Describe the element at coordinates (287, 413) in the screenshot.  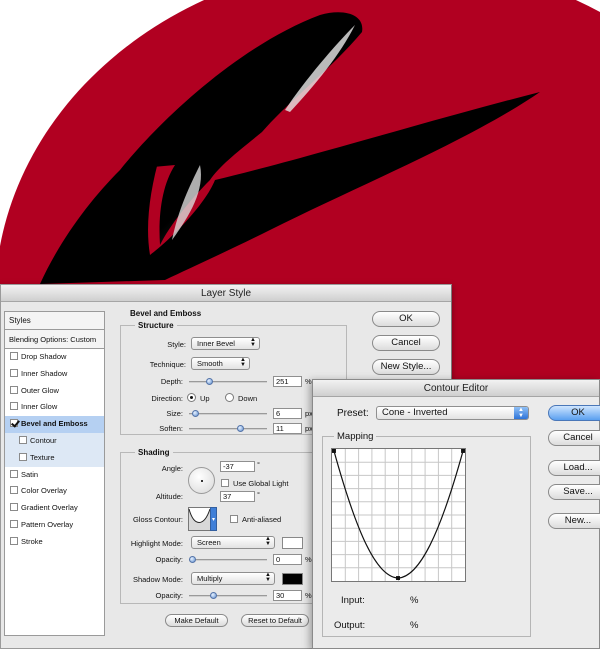
I see `size-field: 6` at that location.